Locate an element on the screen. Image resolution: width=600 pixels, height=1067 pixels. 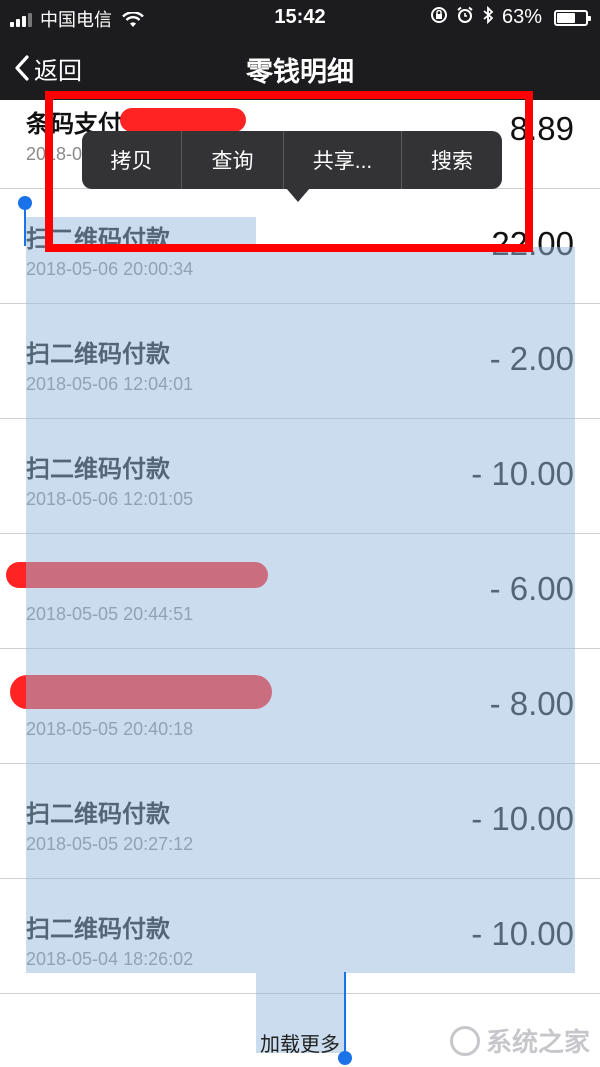
transaction-amount: - 6.00 is located at coordinates (531, 588).